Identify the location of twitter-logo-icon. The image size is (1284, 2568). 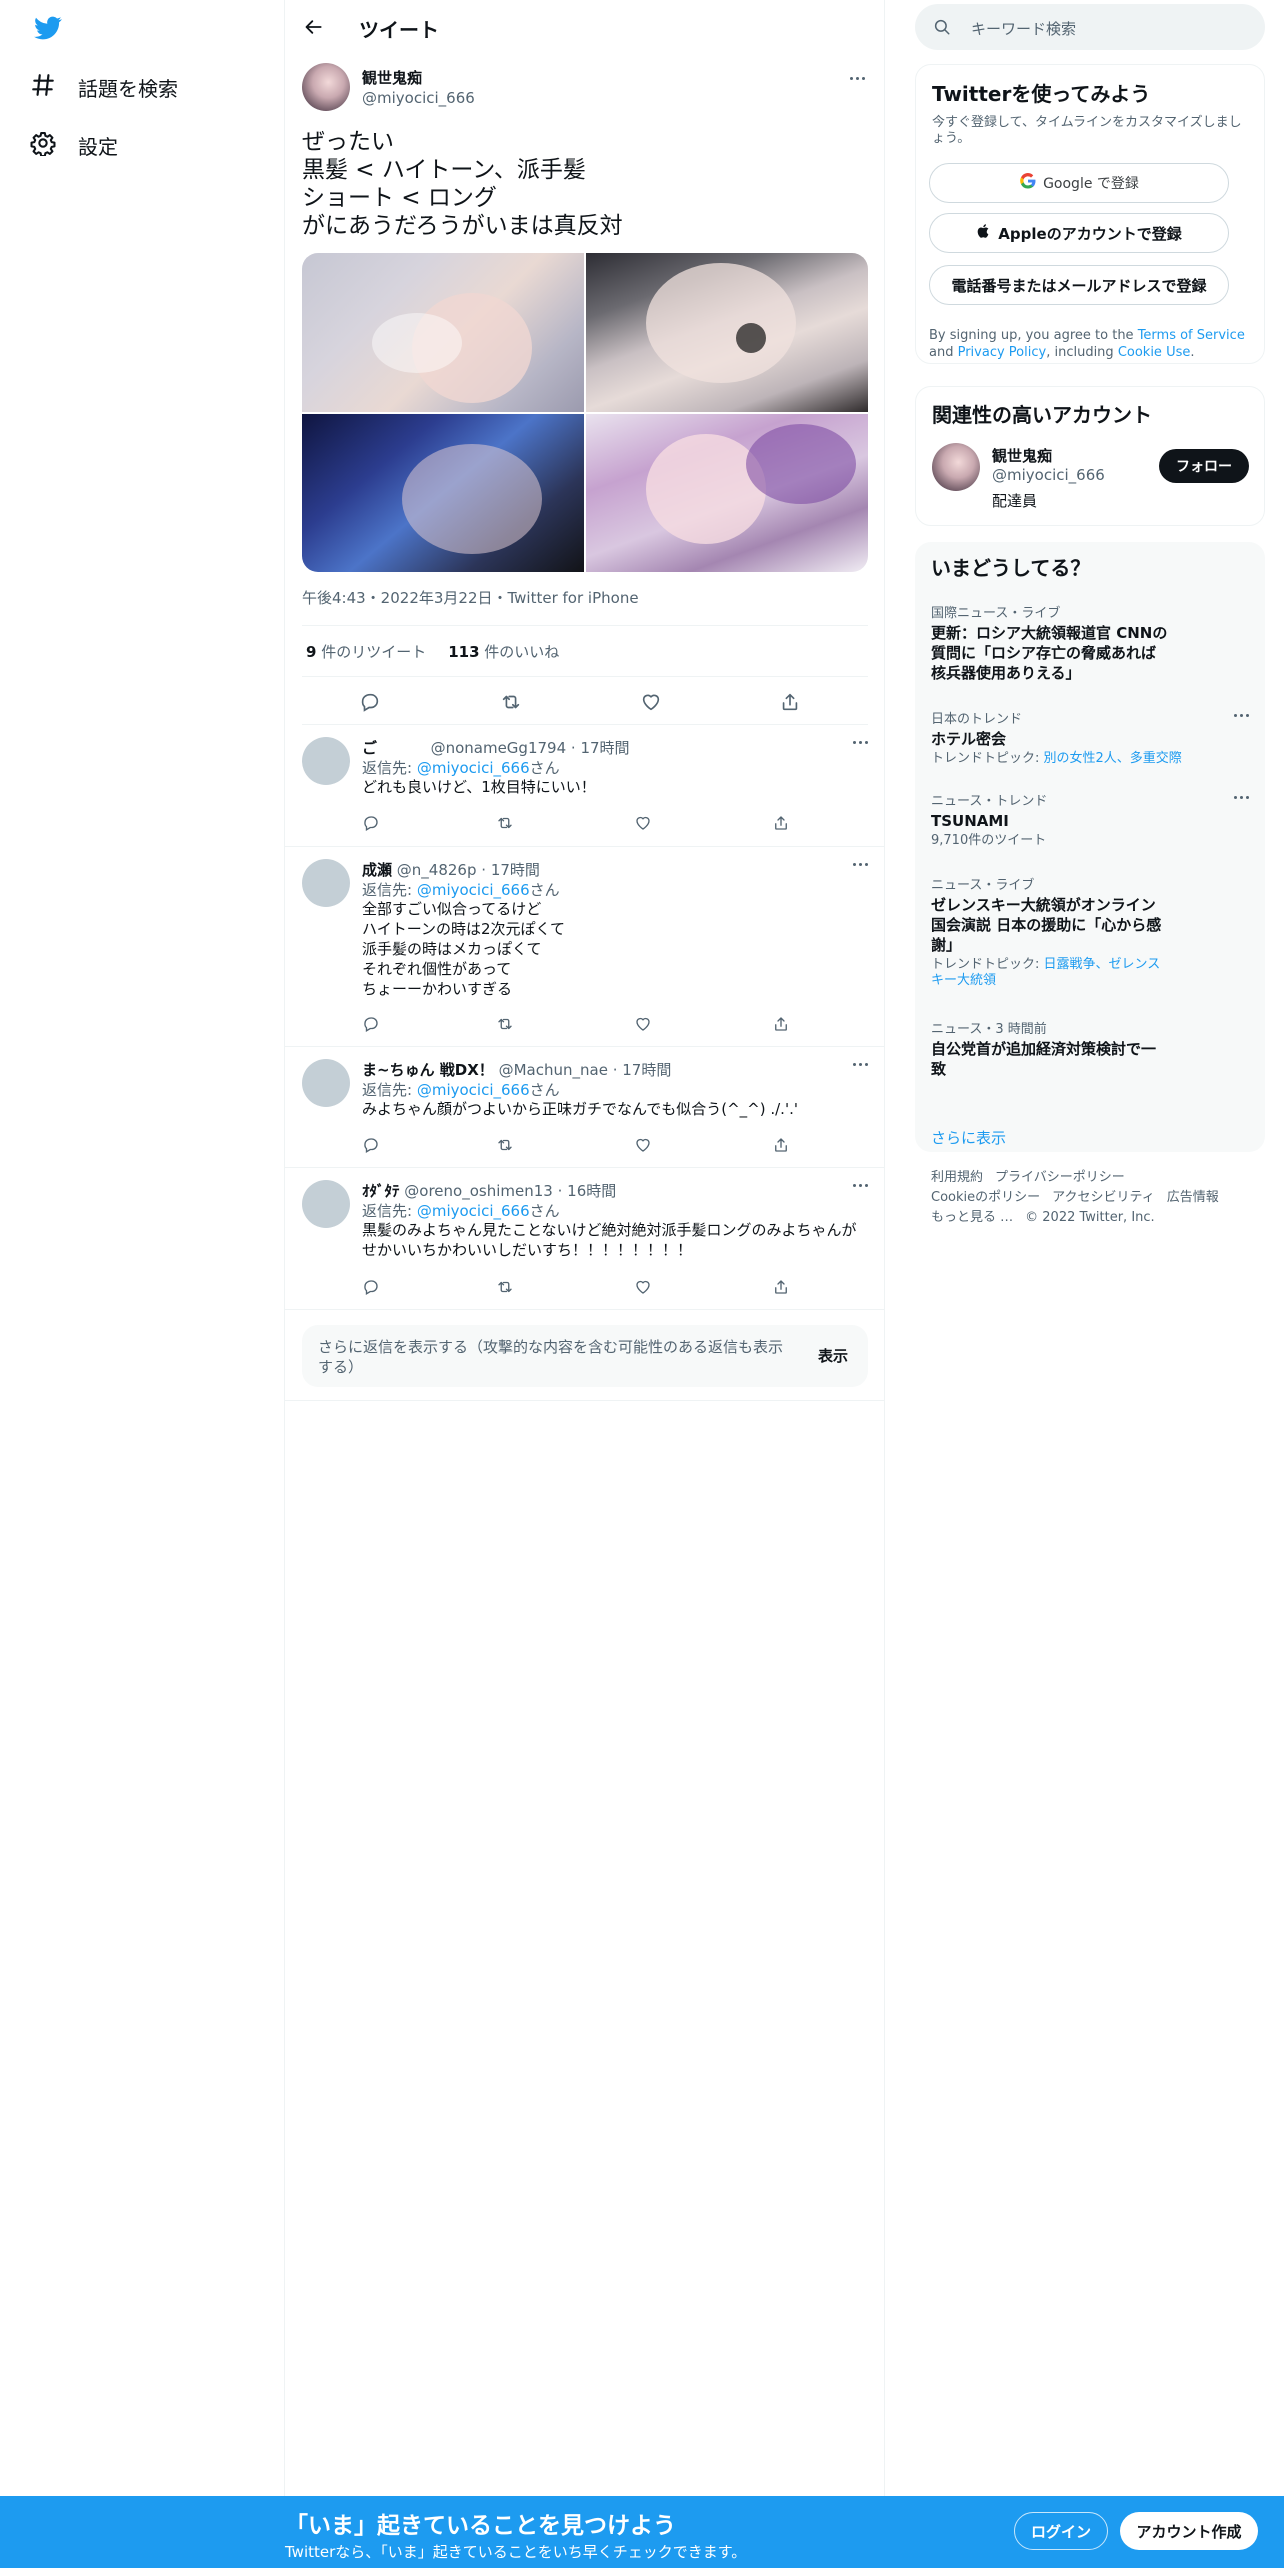
(48, 28).